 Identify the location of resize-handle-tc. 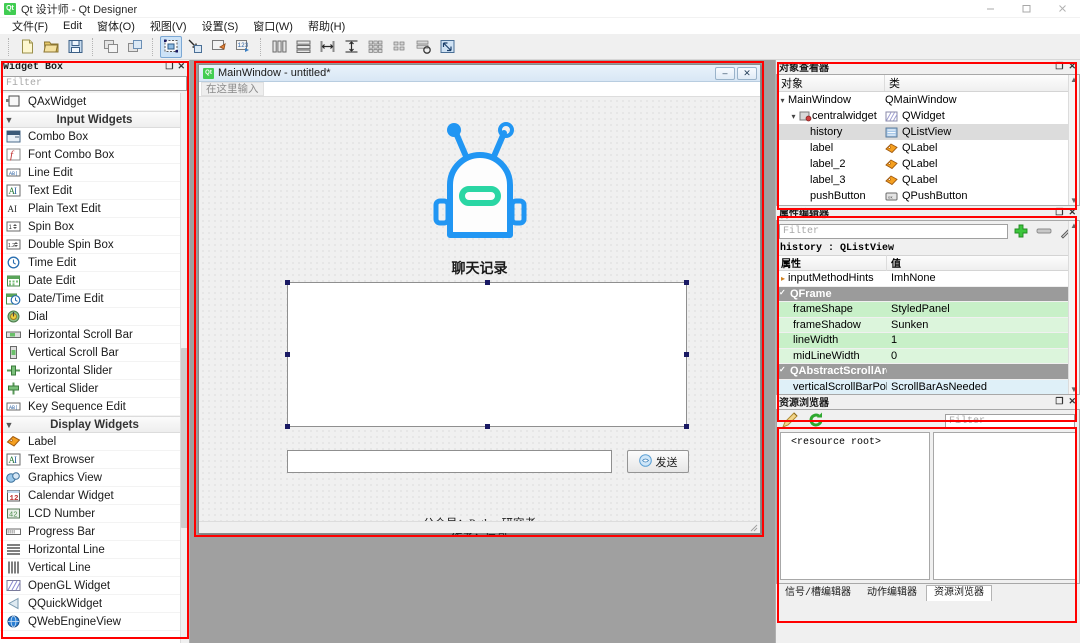
(487, 282).